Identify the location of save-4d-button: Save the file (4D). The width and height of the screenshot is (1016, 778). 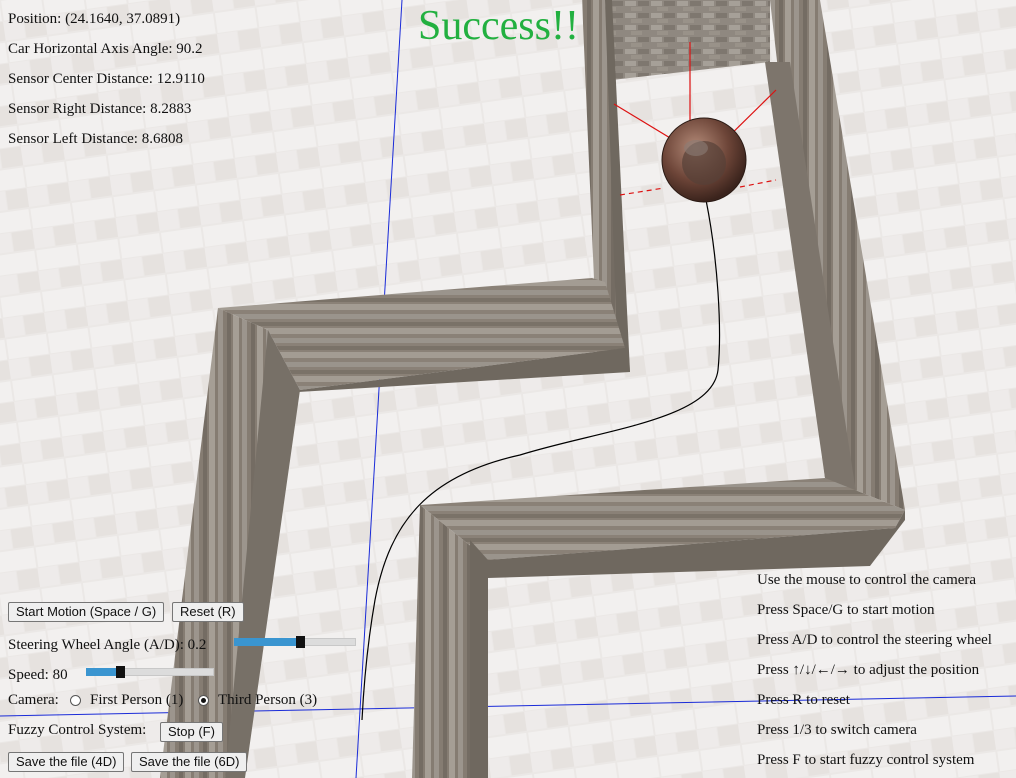
(66, 762).